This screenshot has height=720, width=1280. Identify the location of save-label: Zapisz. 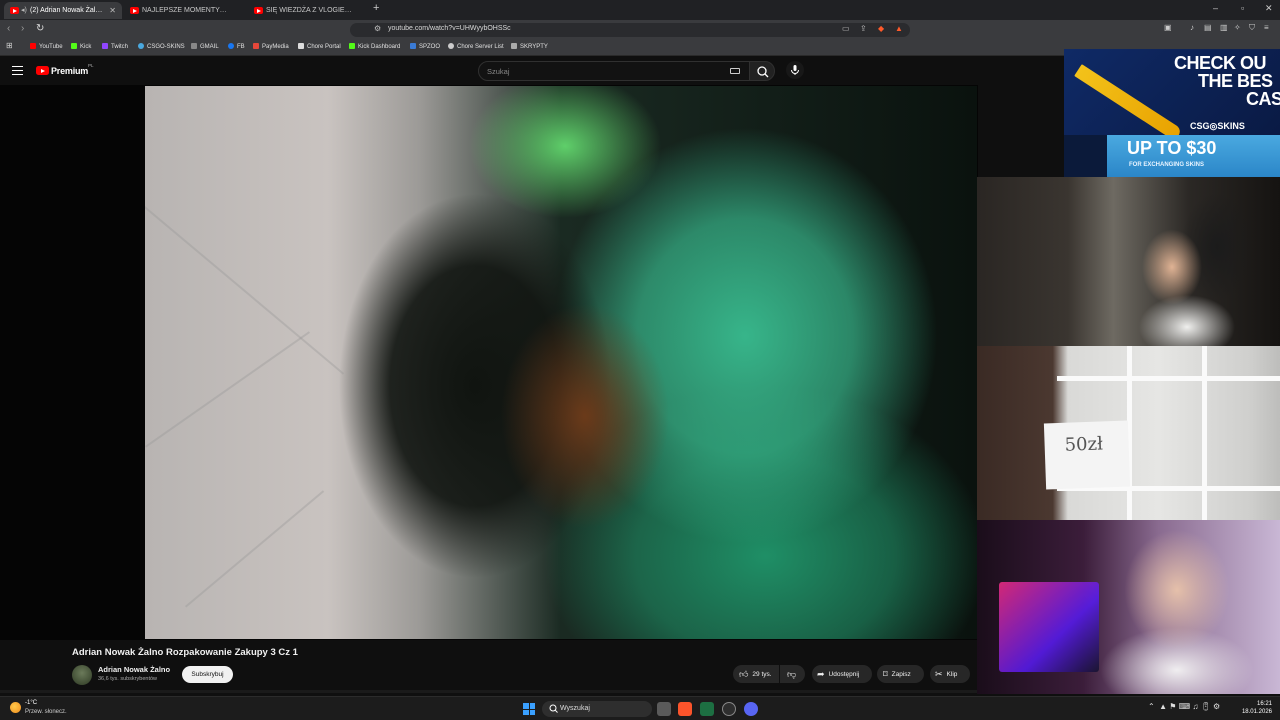
(901, 674).